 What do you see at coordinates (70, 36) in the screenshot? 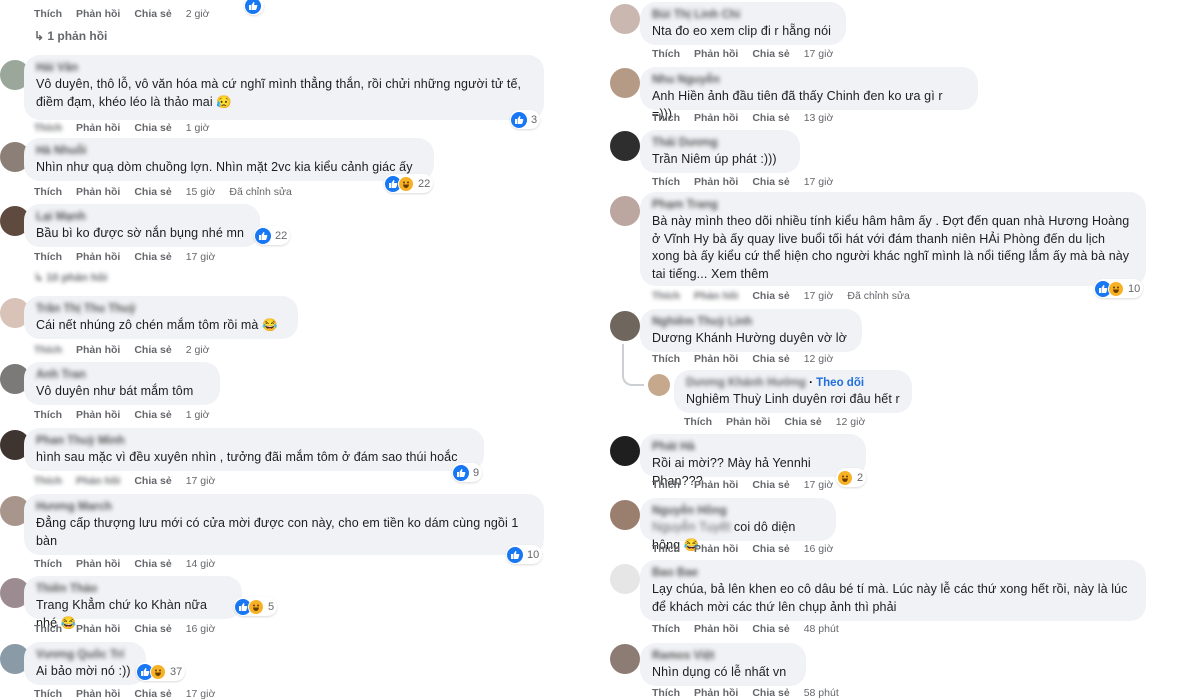
I see `view-replies-link: ↳ 1 phản hồi` at bounding box center [70, 36].